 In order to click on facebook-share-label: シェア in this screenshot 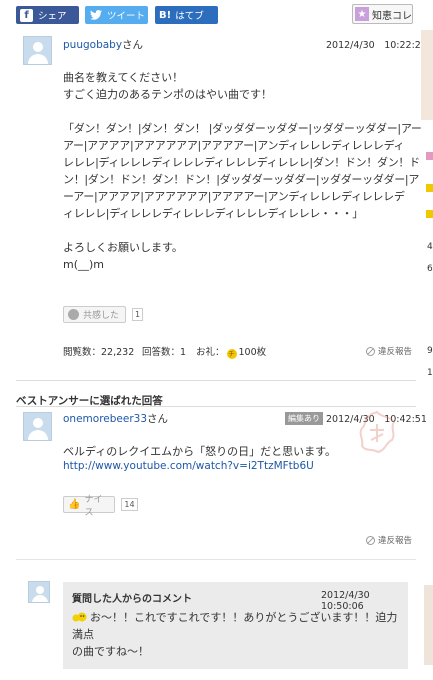, I will do `click(52, 16)`.